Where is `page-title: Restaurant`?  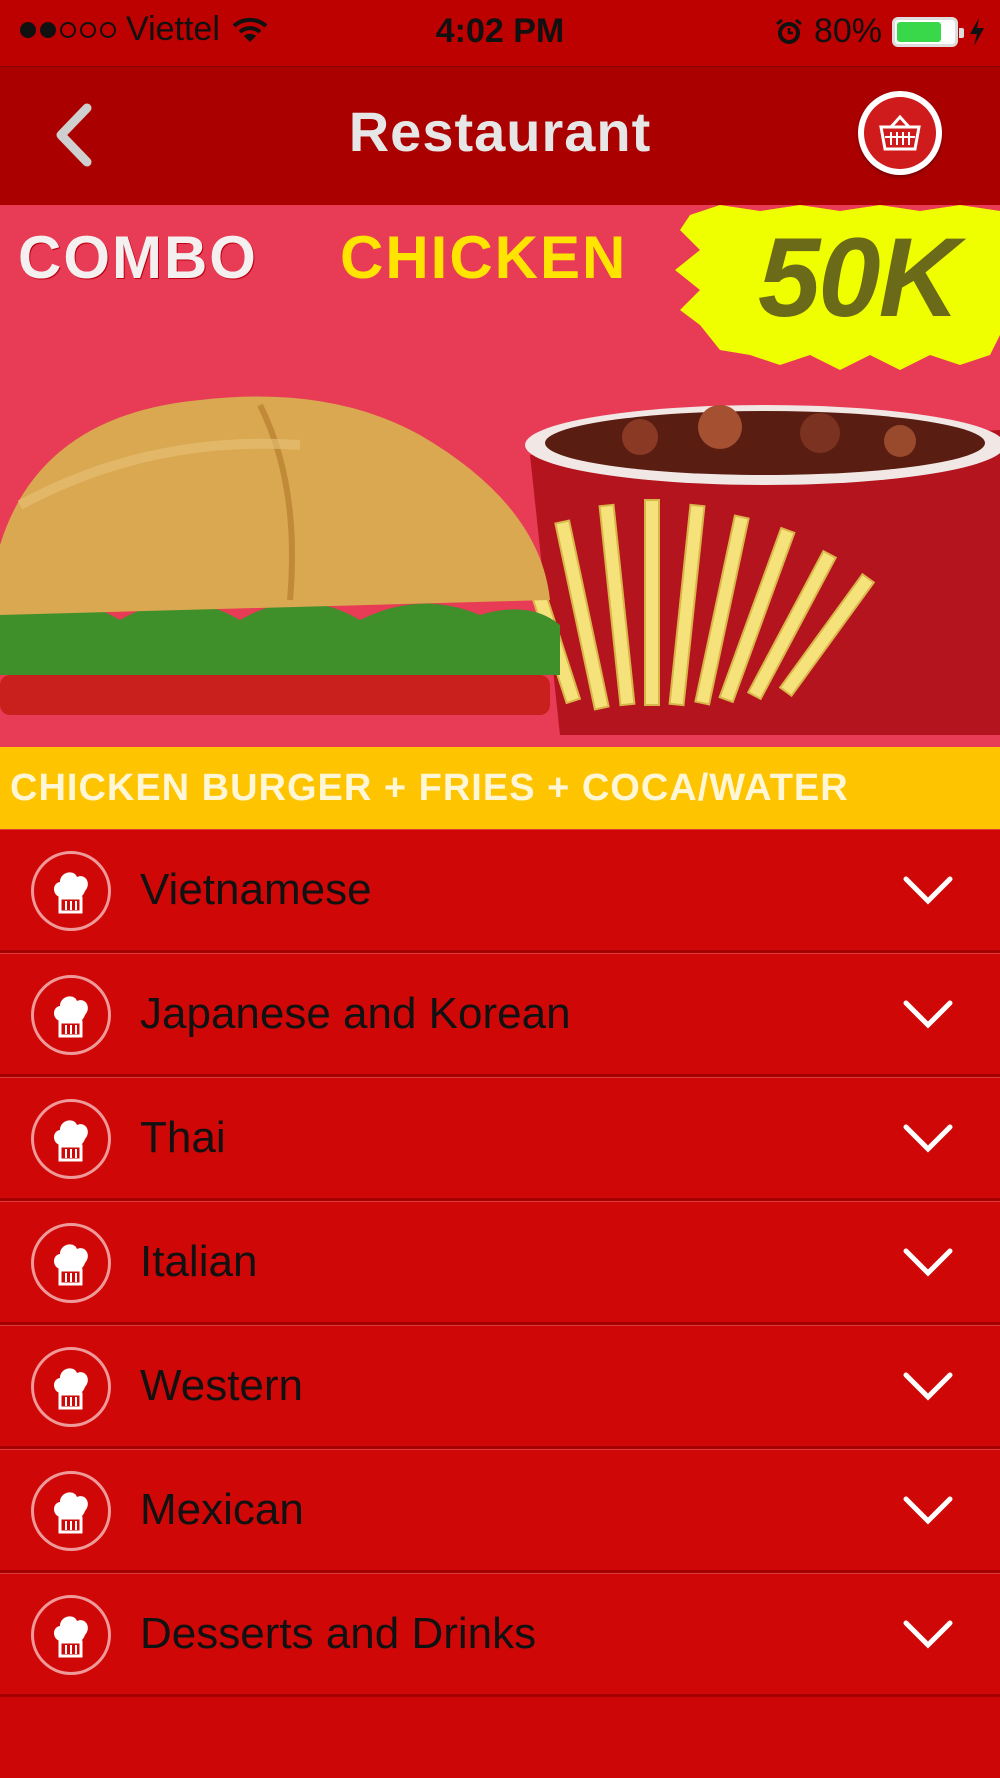 page-title: Restaurant is located at coordinates (500, 131).